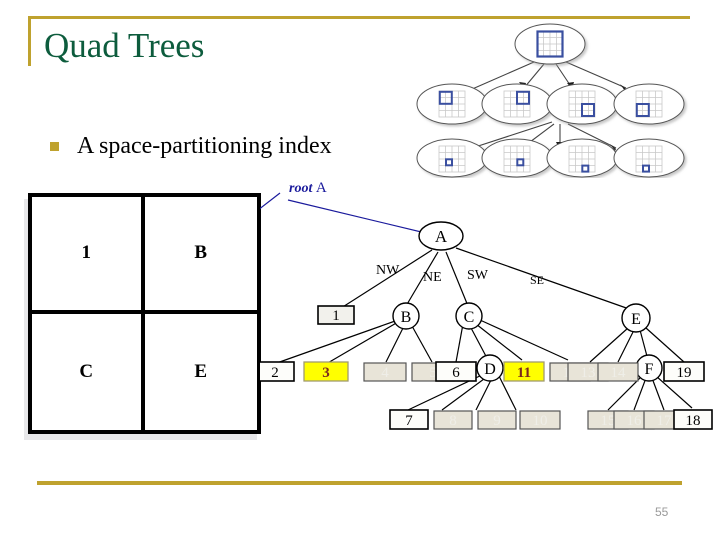  I want to click on svg-text: 10, so click(540, 421).